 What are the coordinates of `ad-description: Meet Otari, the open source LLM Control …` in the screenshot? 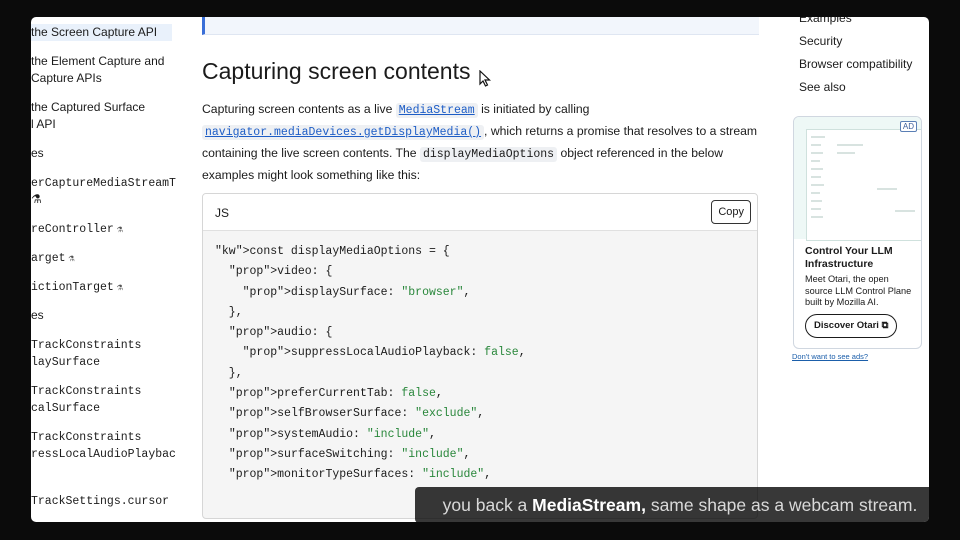 It's located at (858, 290).